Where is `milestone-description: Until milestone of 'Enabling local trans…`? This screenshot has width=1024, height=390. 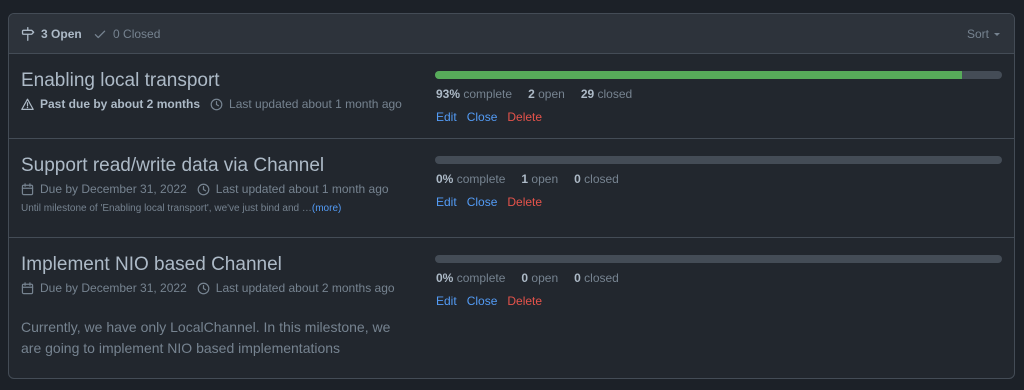 milestone-description: Until milestone of 'Enabling local trans… is located at coordinates (181, 208).